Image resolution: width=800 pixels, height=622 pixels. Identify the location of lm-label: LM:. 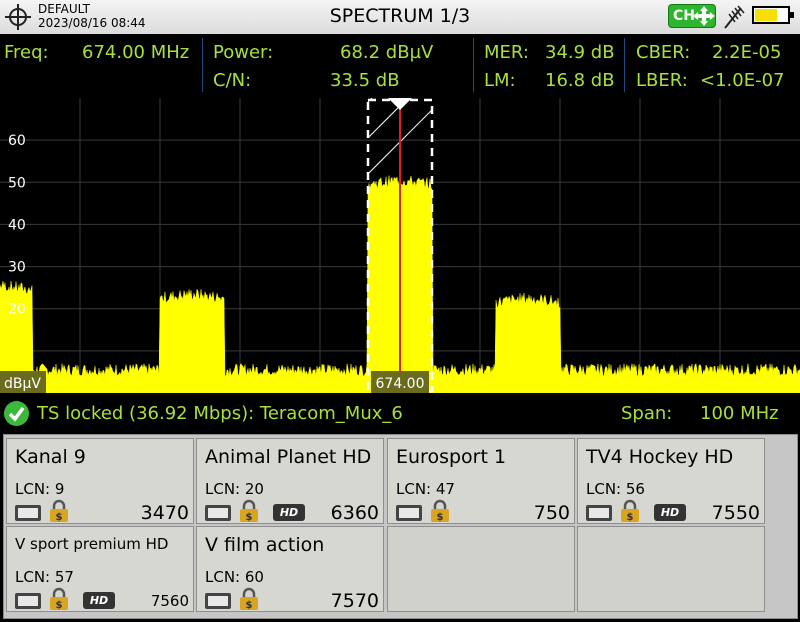
(500, 80).